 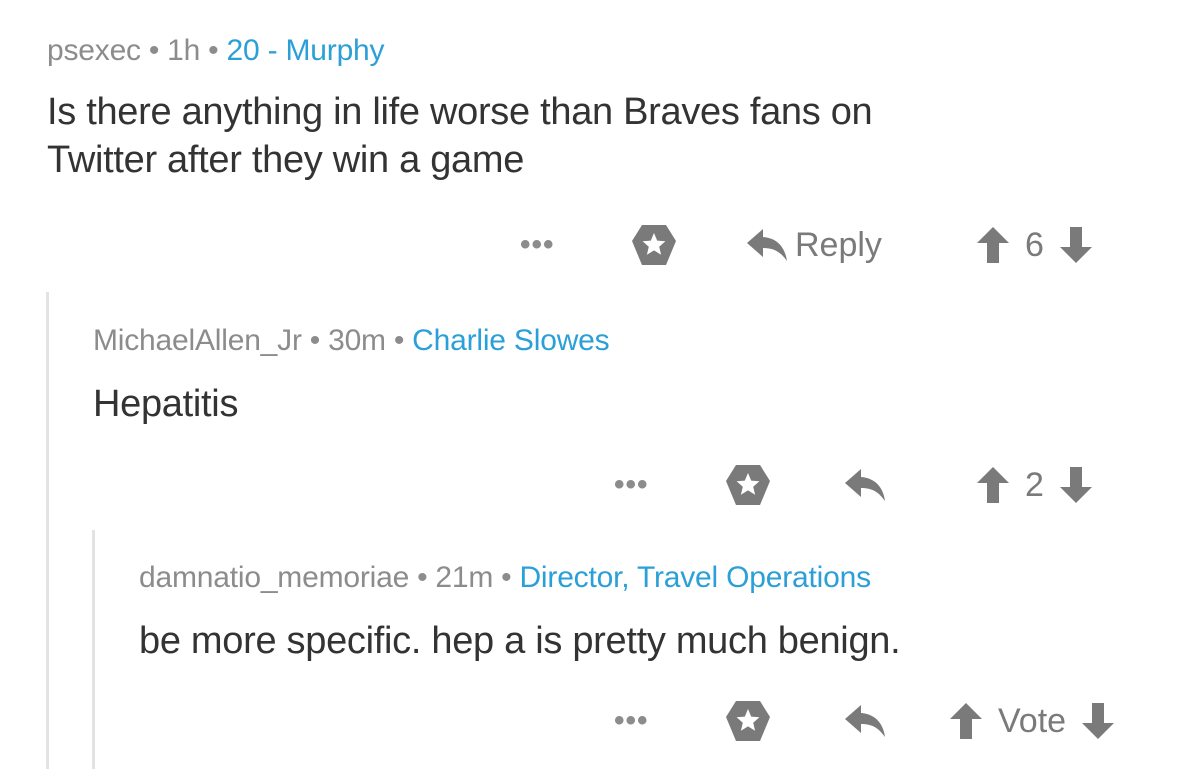 I want to click on comment-meta: MichaelAllen_Jr • 30m • Charlie Slowes, so click(x=351, y=341).